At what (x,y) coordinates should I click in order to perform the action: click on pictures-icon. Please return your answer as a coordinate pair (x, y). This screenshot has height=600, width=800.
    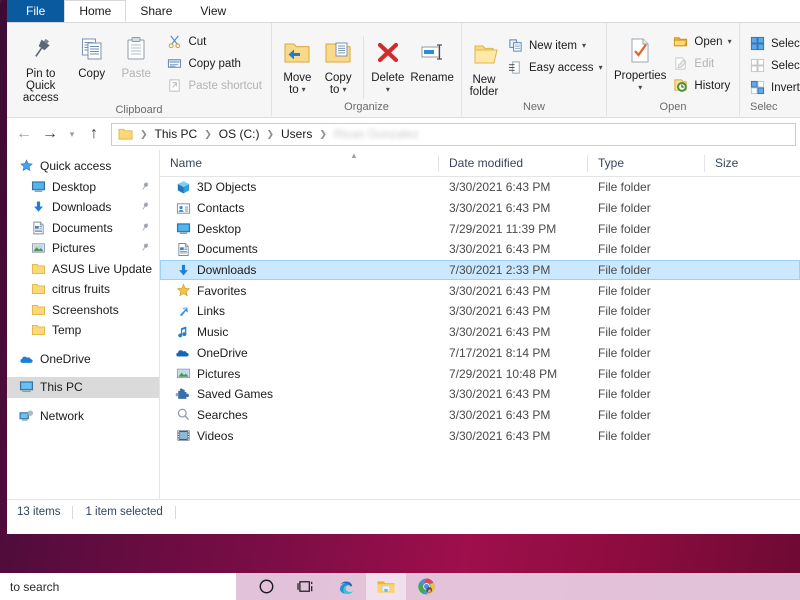
    Looking at the image, I should click on (38, 248).